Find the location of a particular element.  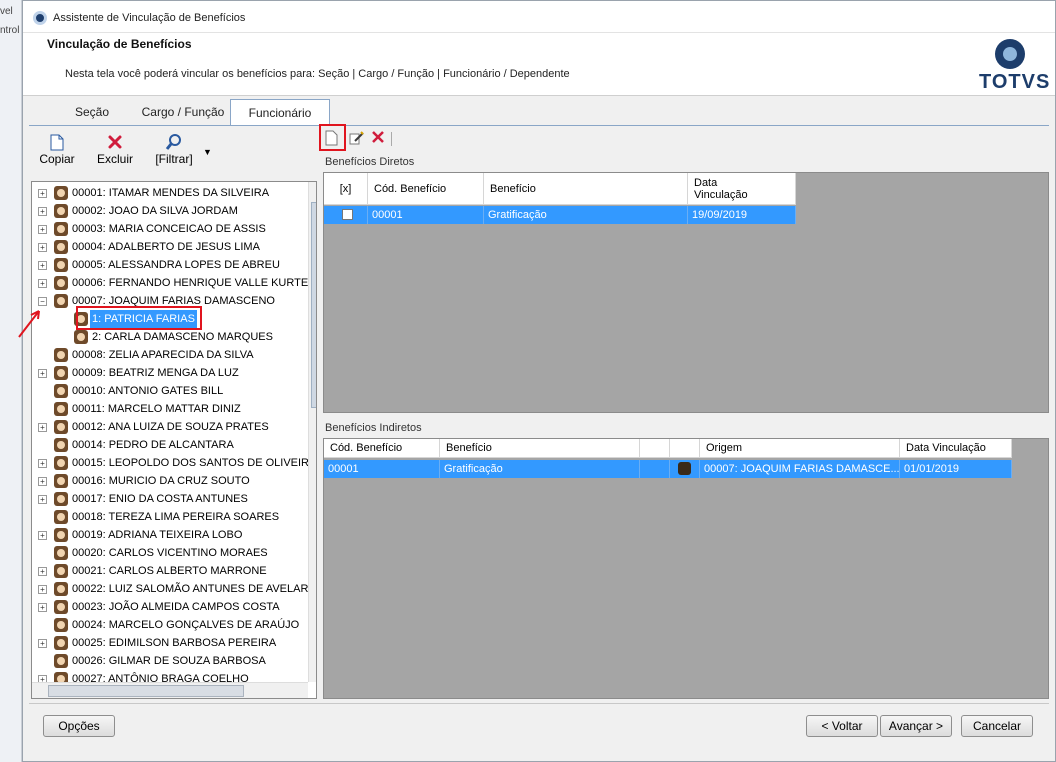

column-header-blank is located at coordinates (655, 448).